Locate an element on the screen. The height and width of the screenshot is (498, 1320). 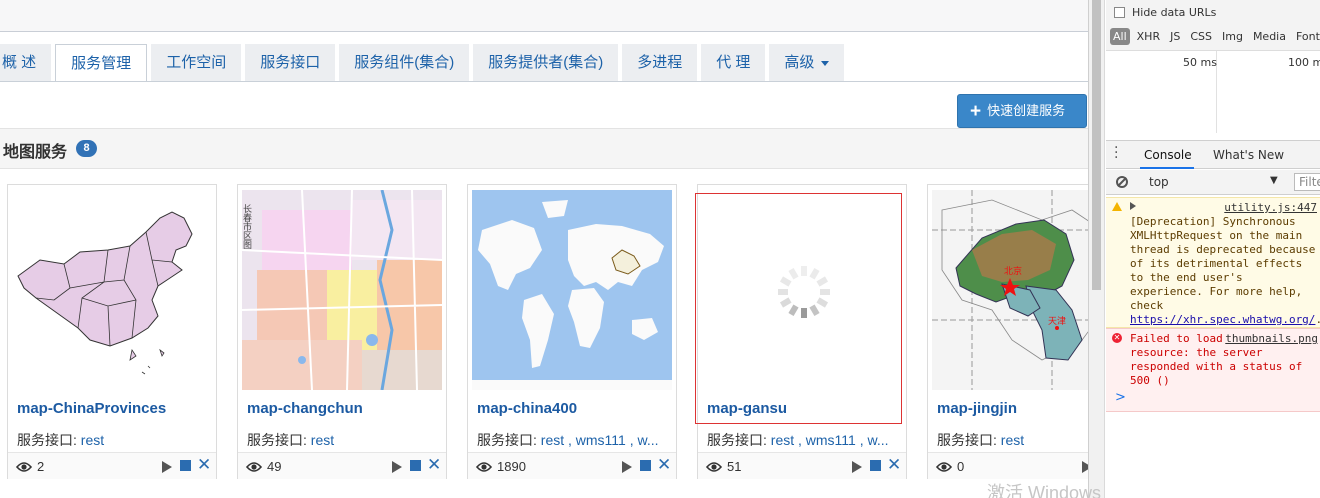
service-card-chinaprovinces: map-ChinaProvinces 服务接口: rest 2 ✕ is located at coordinates (112, 331).